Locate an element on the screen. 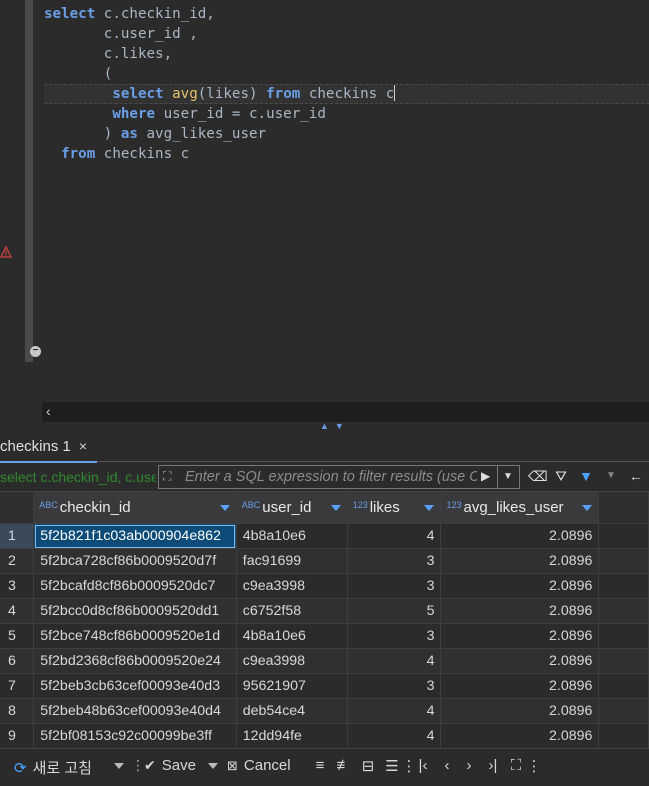  fetch-all-icon: ⛶ is located at coordinates (516, 765).